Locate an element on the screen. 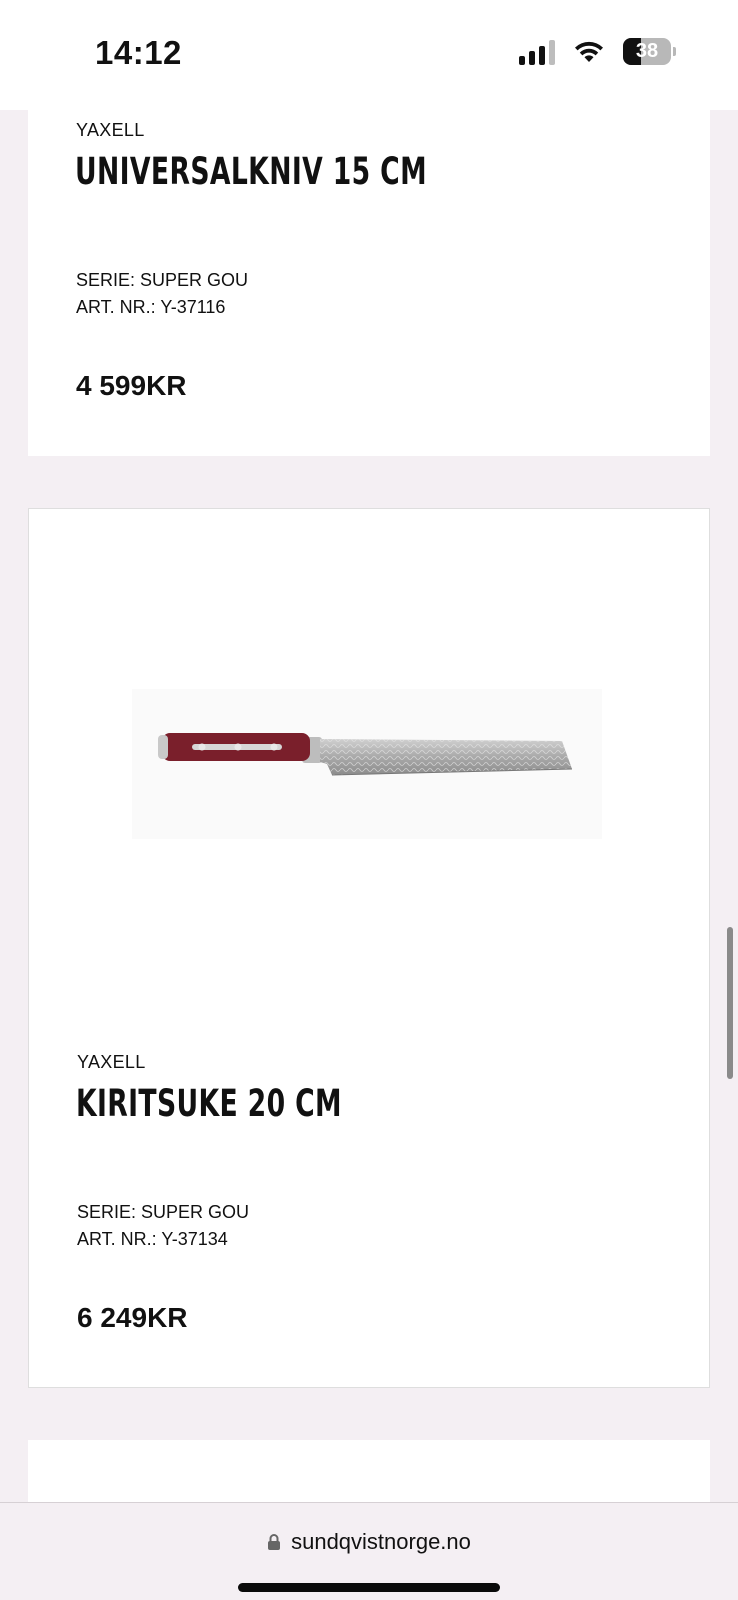  status-icons: 38 is located at coordinates (597, 51).